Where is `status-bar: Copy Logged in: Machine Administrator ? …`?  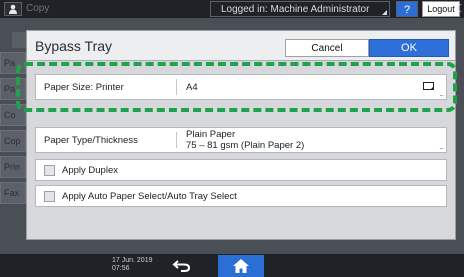 status-bar: Copy Logged in: Machine Administrator ? … is located at coordinates (232, 9).